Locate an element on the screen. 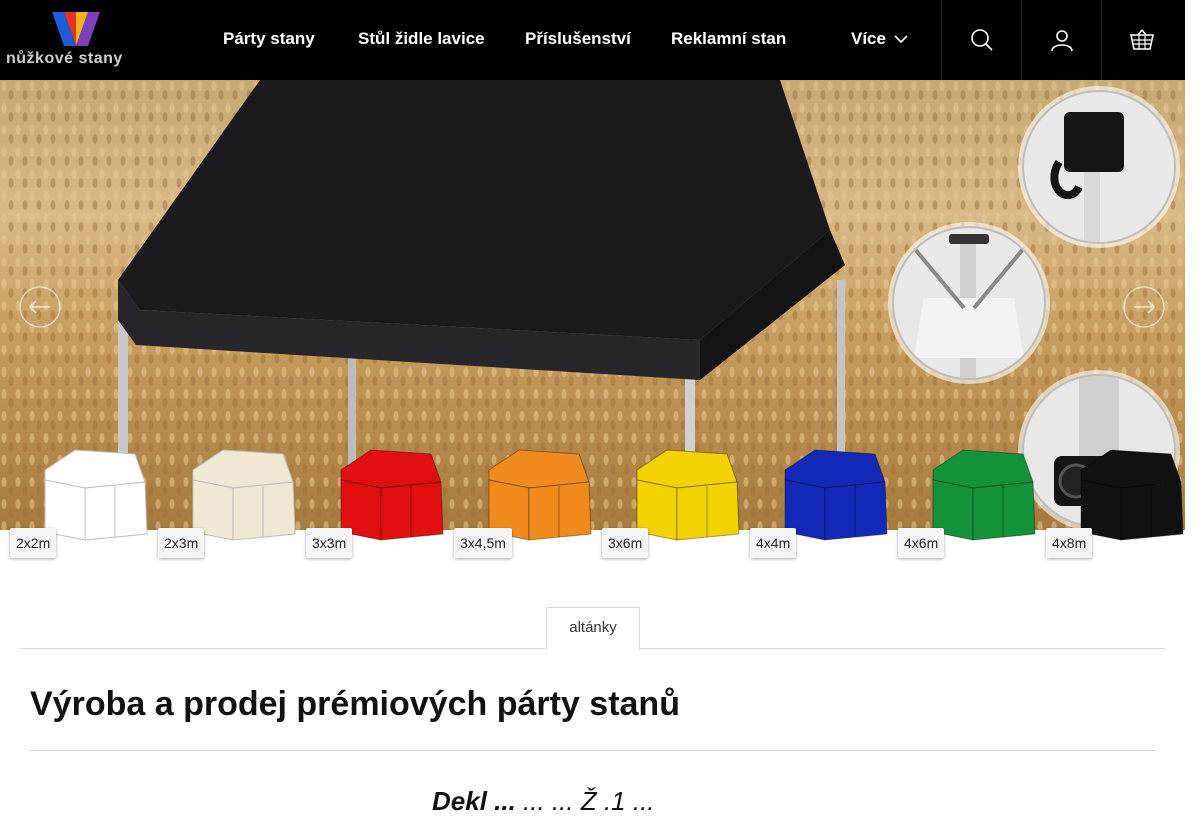  nav-party-stany: Párty stany is located at coordinates (269, 39).